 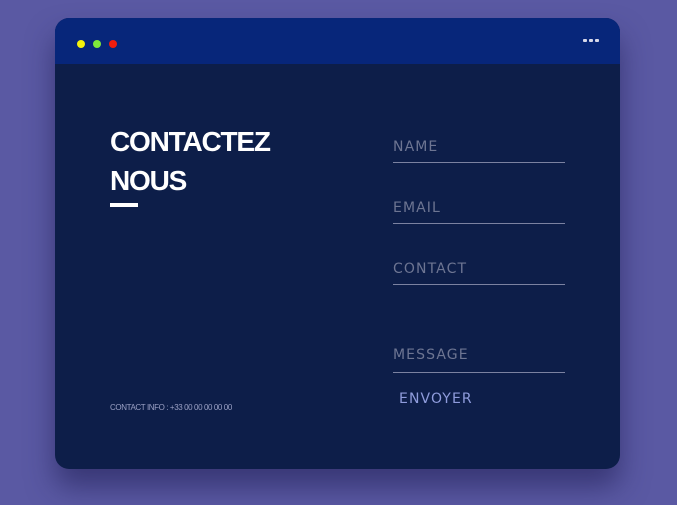 I want to click on send-button: ENVOYER, so click(x=436, y=399).